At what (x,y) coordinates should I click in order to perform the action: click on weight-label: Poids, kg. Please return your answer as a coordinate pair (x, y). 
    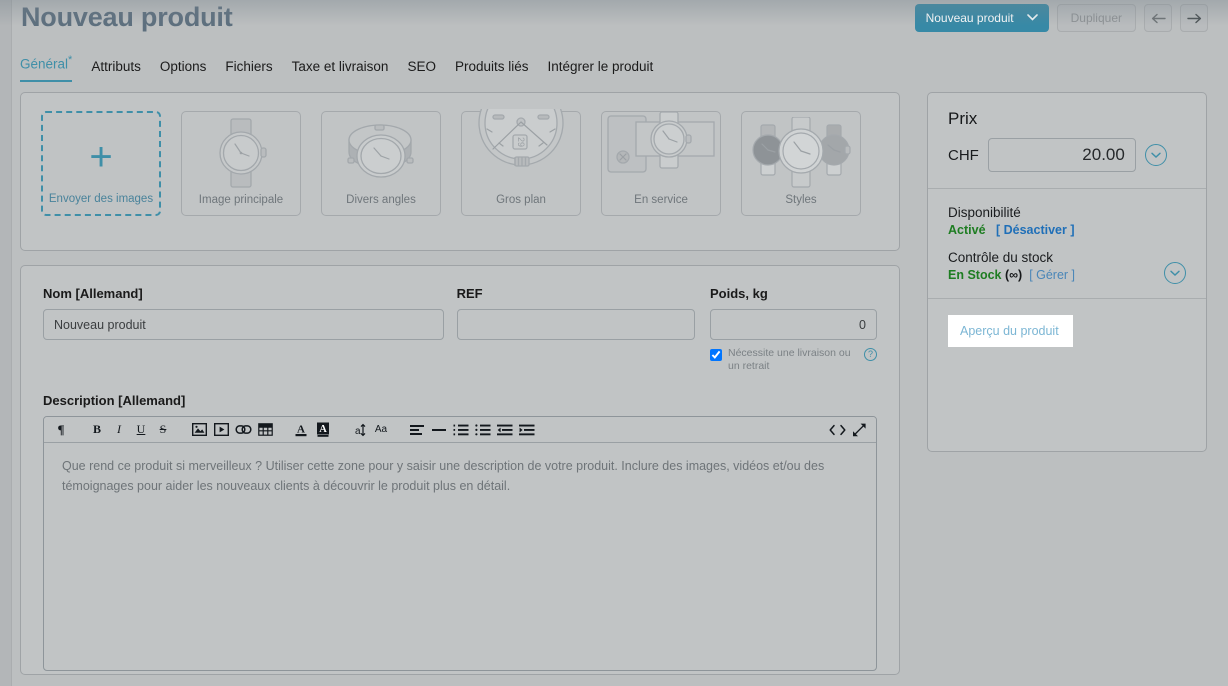
    Looking at the image, I should click on (739, 293).